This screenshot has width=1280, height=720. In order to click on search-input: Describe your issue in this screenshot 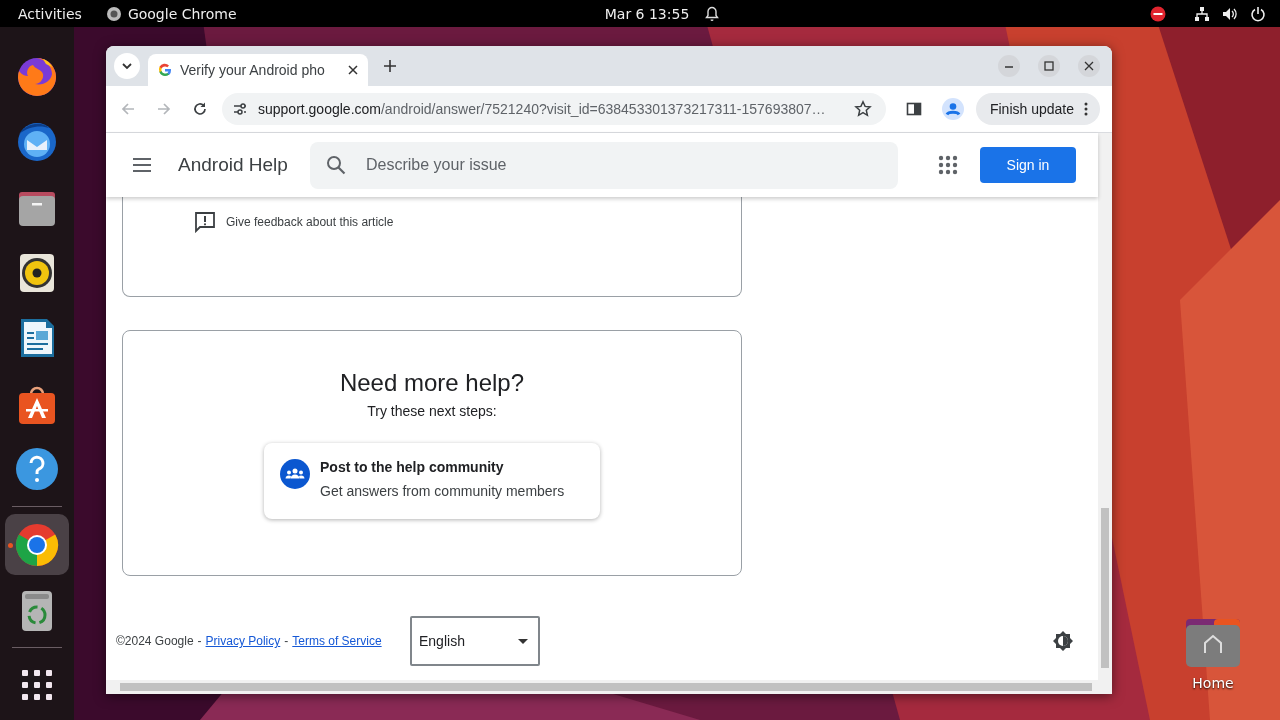, I will do `click(623, 165)`.